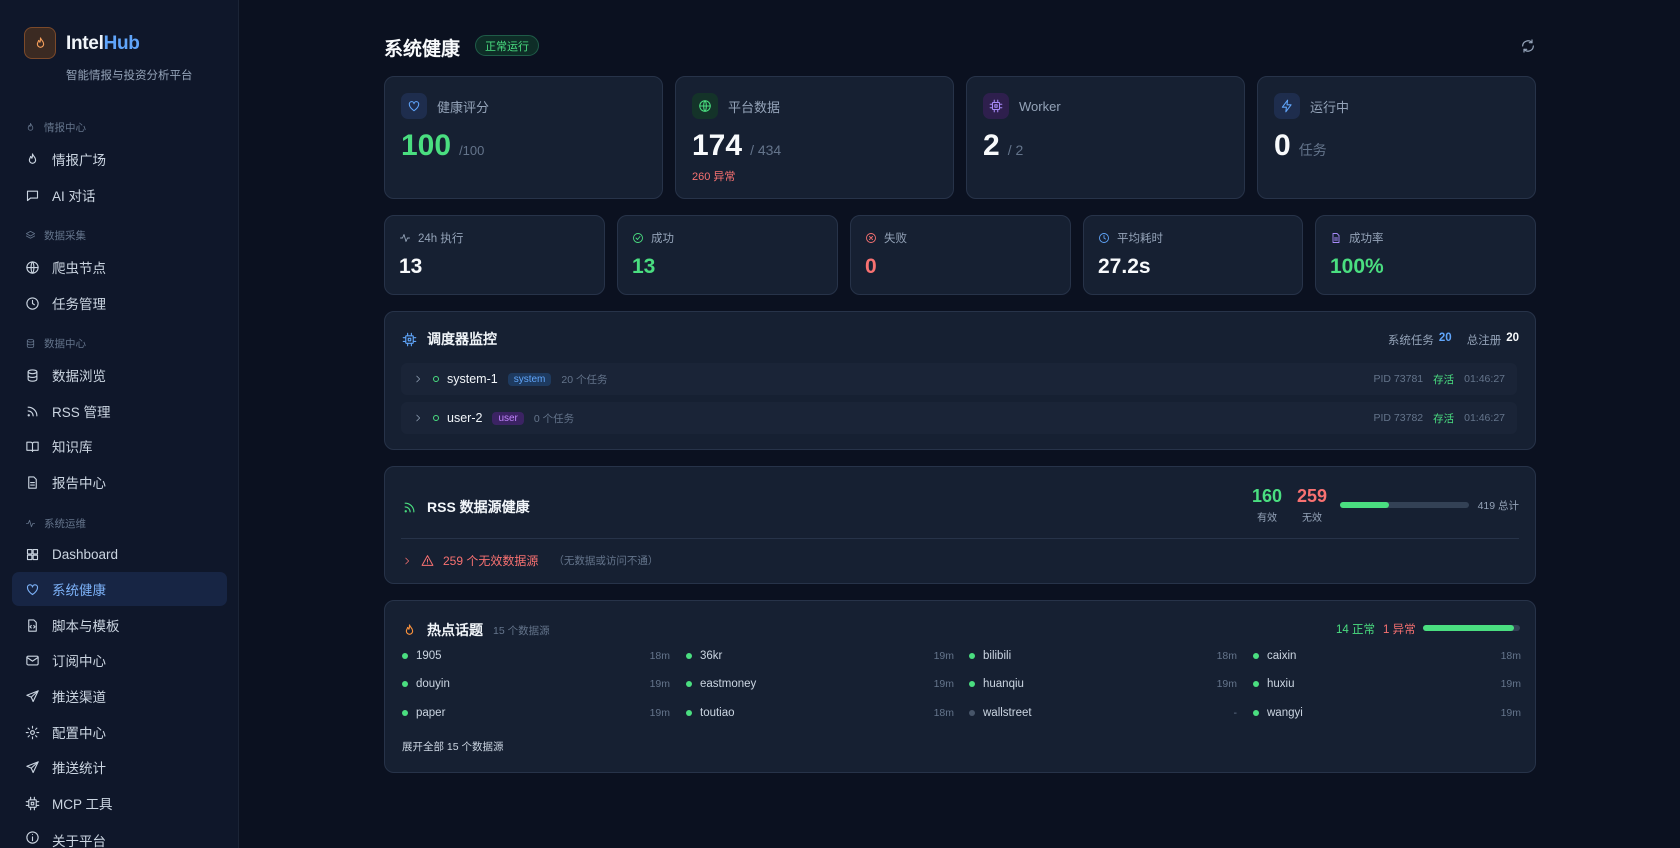 The image size is (1680, 848). What do you see at coordinates (1007, 713) in the screenshot?
I see `source-name: wallstreet` at bounding box center [1007, 713].